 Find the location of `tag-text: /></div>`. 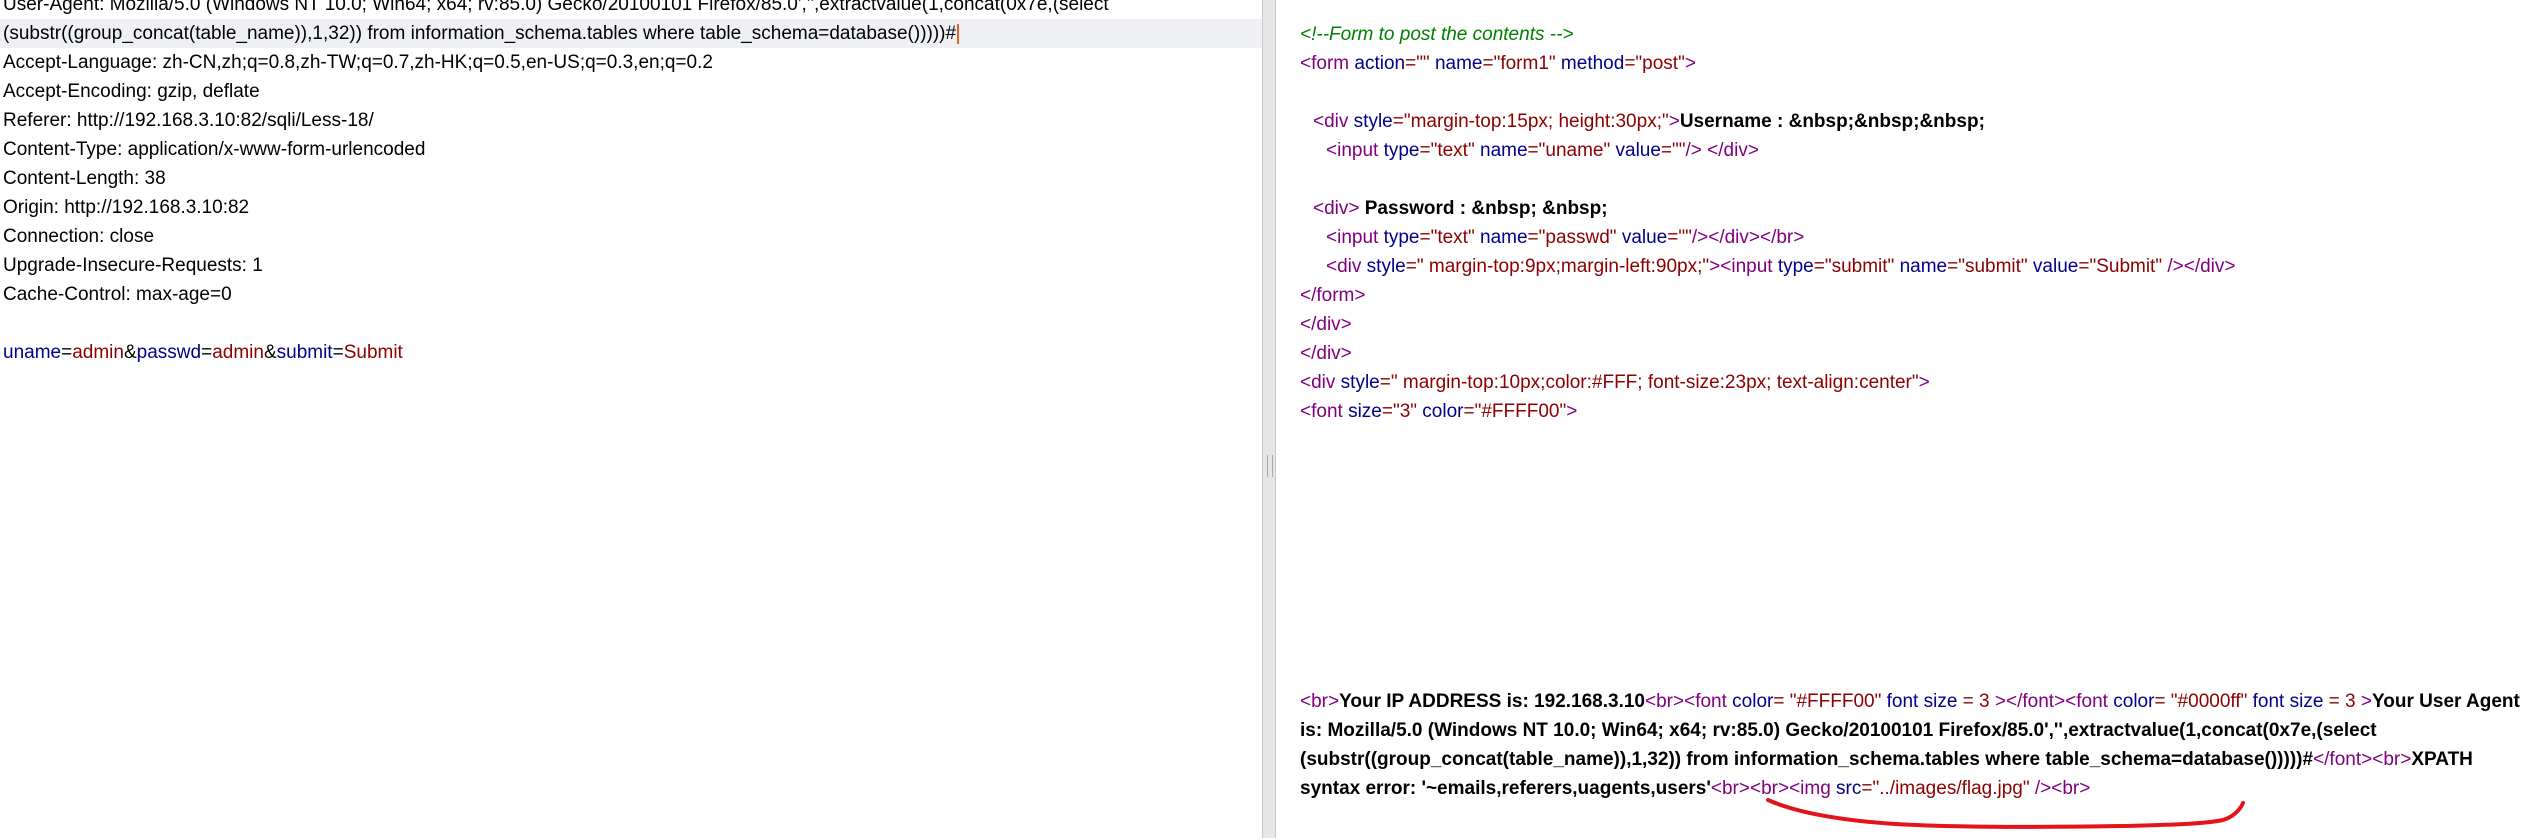

tag-text: /></div> is located at coordinates (2199, 266).